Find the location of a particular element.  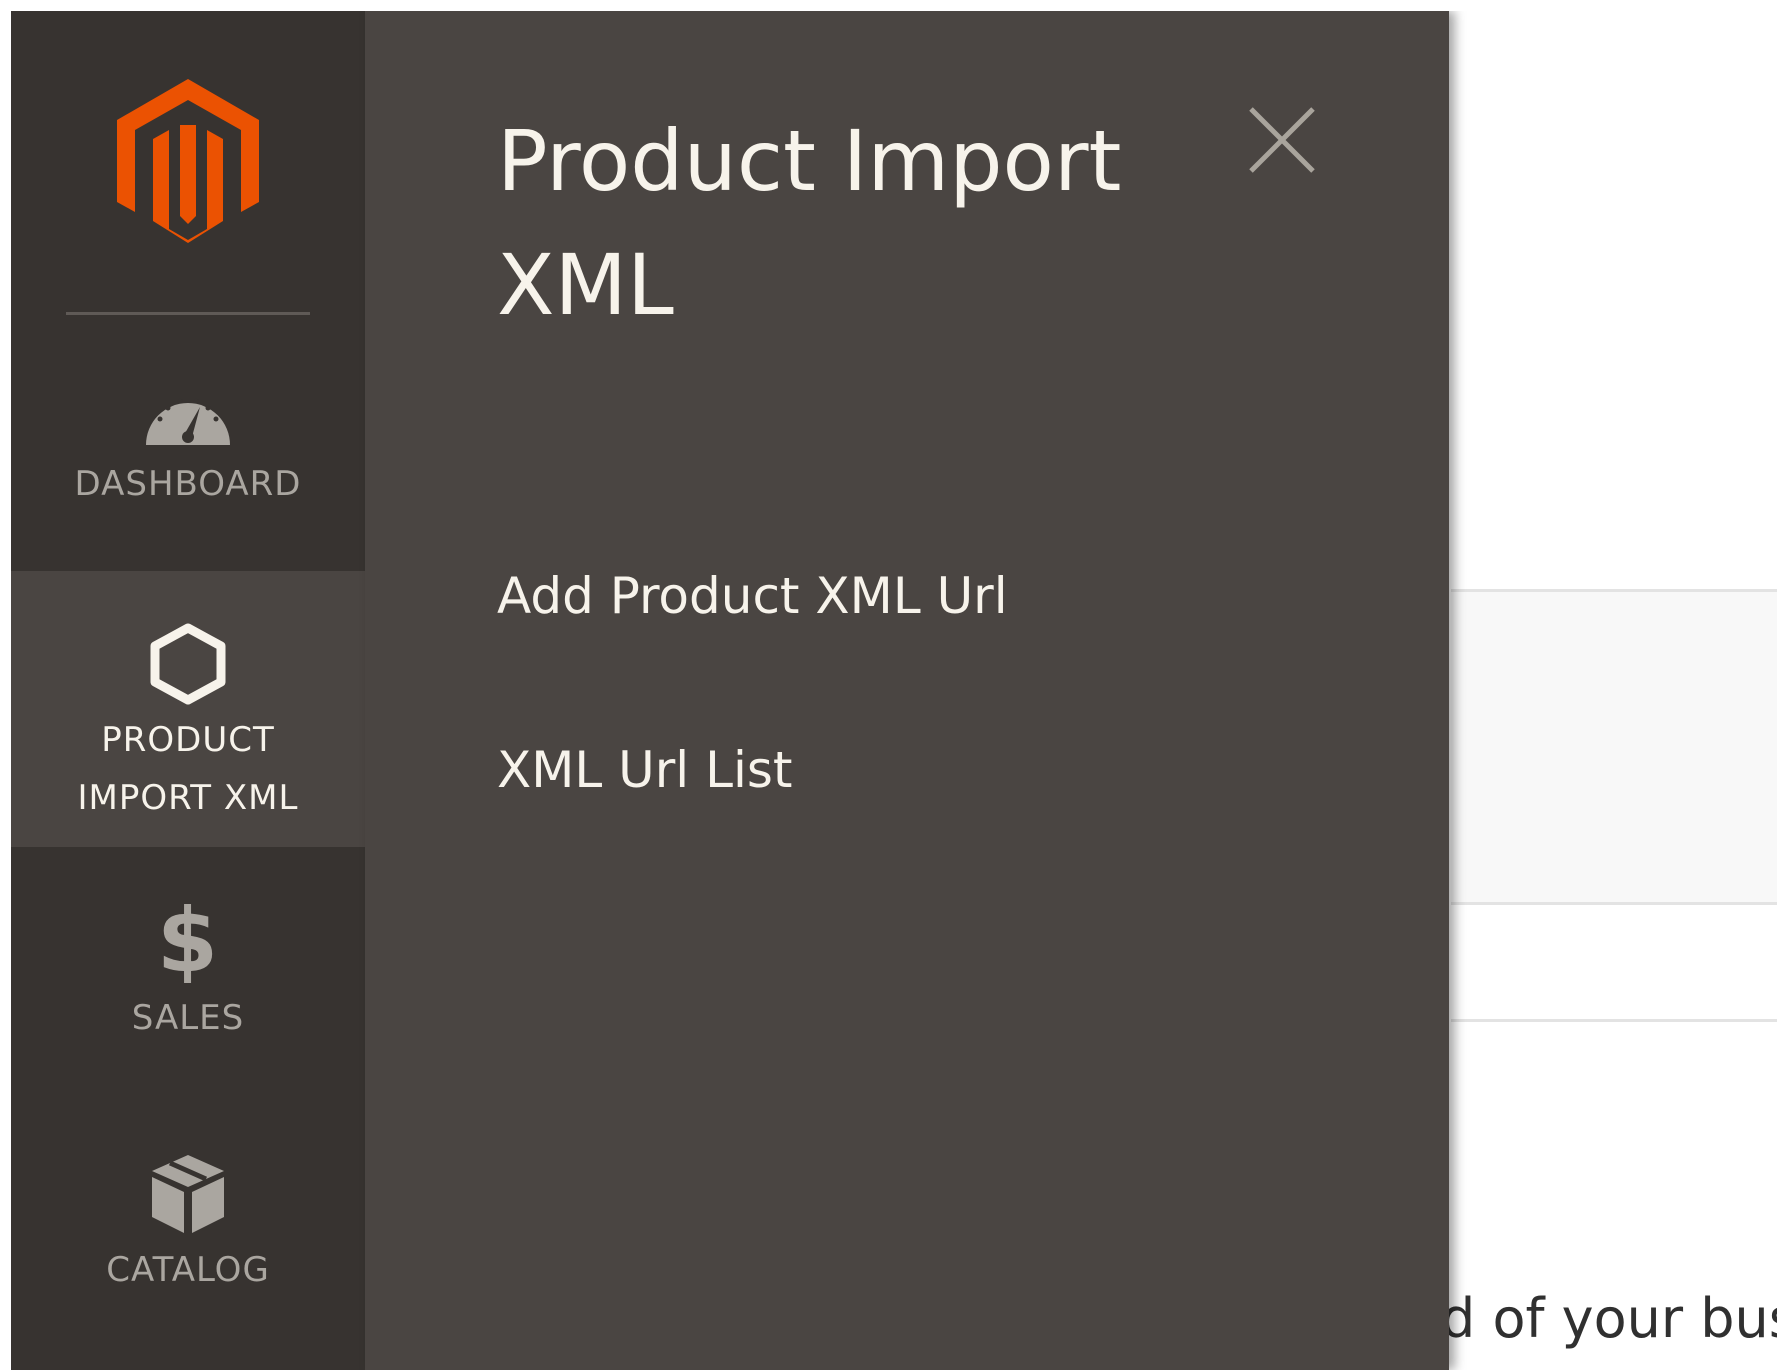

sidebar-item-label-line2: IMPORT XML is located at coordinates (188, 798).